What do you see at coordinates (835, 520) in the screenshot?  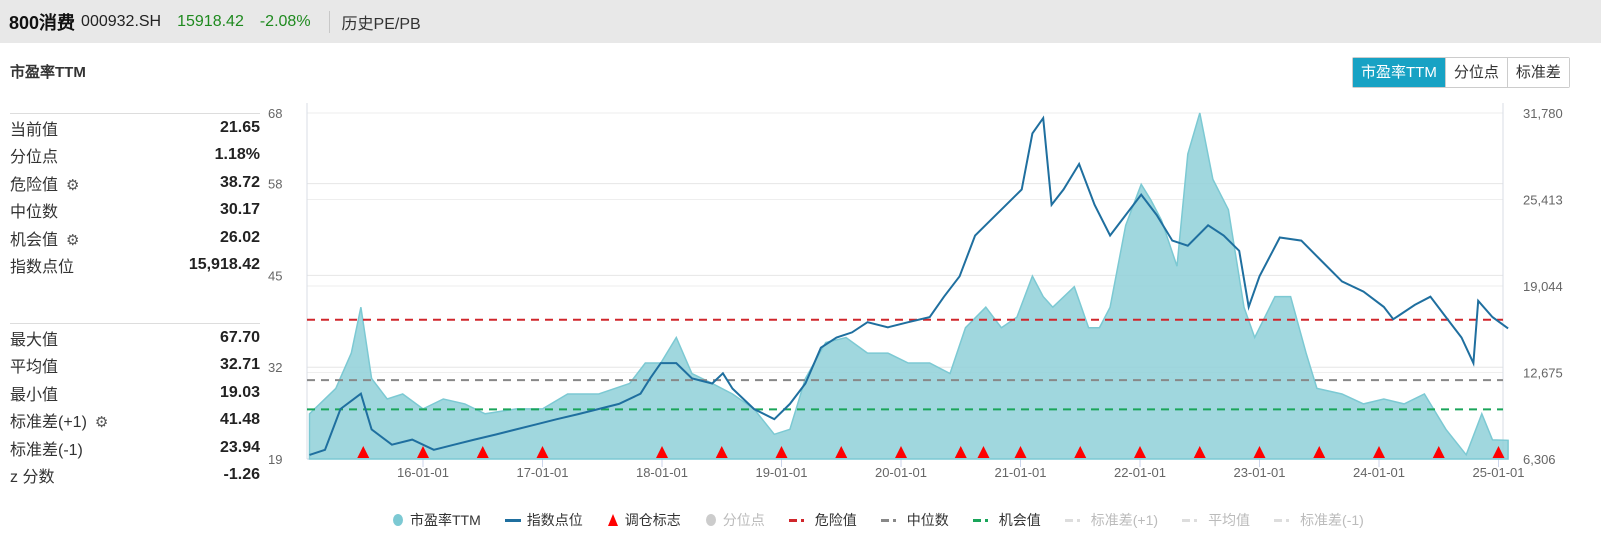 I see `legend-label: 危险值` at bounding box center [835, 520].